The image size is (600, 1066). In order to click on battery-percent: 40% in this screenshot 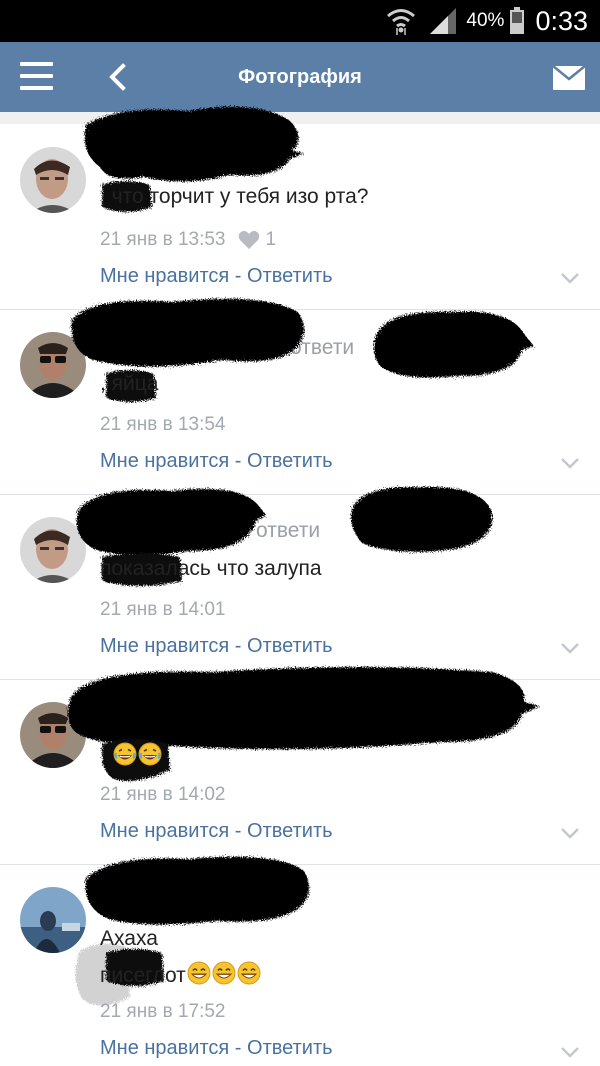, I will do `click(485, 20)`.